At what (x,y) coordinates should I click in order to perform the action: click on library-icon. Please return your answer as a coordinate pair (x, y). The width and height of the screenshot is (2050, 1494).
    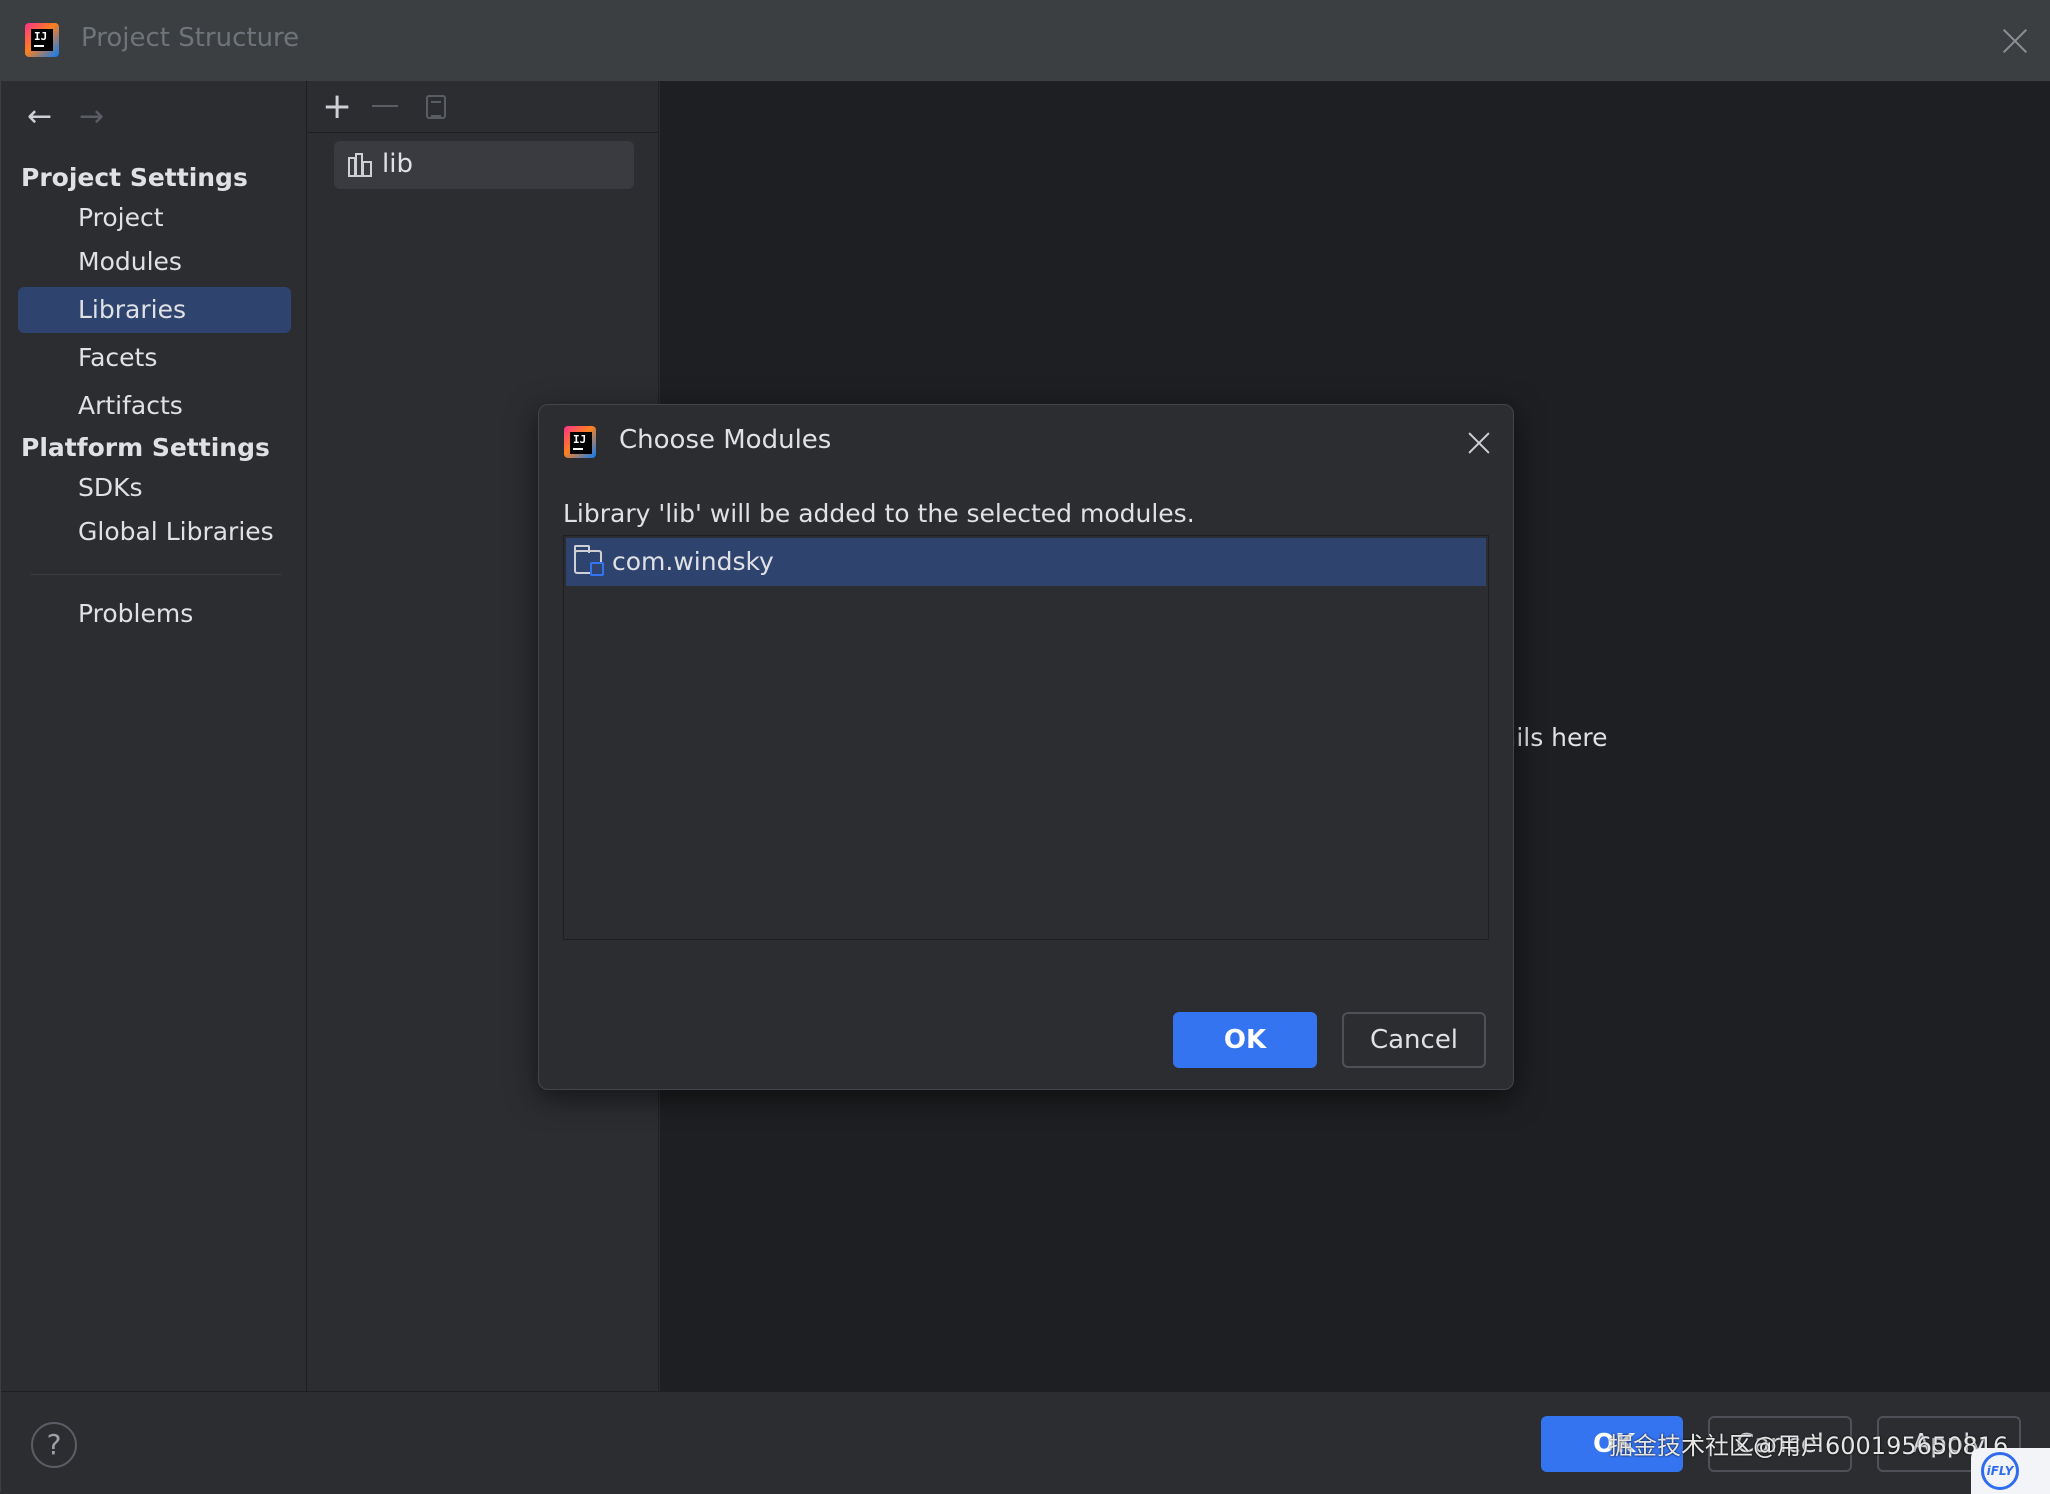
    Looking at the image, I should click on (361, 165).